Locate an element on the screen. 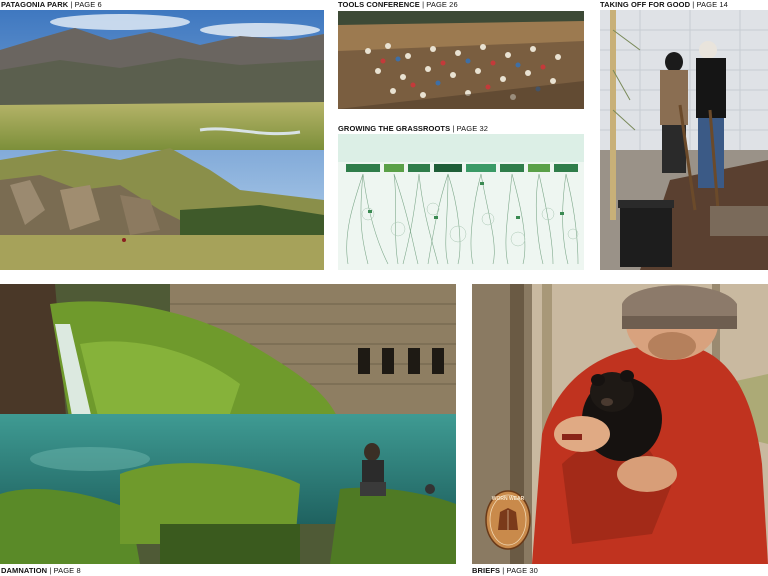 This screenshot has width=768, height=576. caption-taking-off-for-good: TAKING OFF FOR GOOD | PAGE 14 is located at coordinates (664, 4).